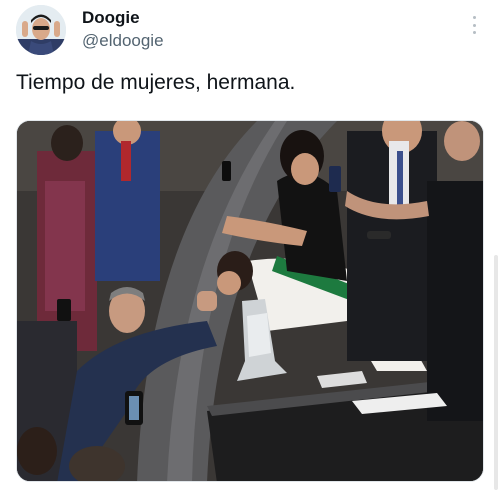  Describe the element at coordinates (156, 82) in the screenshot. I see `post-text: Tiempo de mujeres, hermana.` at that location.